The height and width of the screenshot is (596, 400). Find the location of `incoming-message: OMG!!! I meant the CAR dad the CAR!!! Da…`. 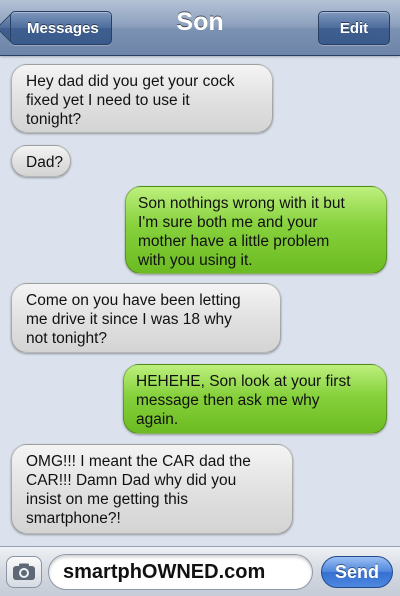

incoming-message: OMG!!! I meant the CAR dad the CAR!!! Da… is located at coordinates (152, 489).